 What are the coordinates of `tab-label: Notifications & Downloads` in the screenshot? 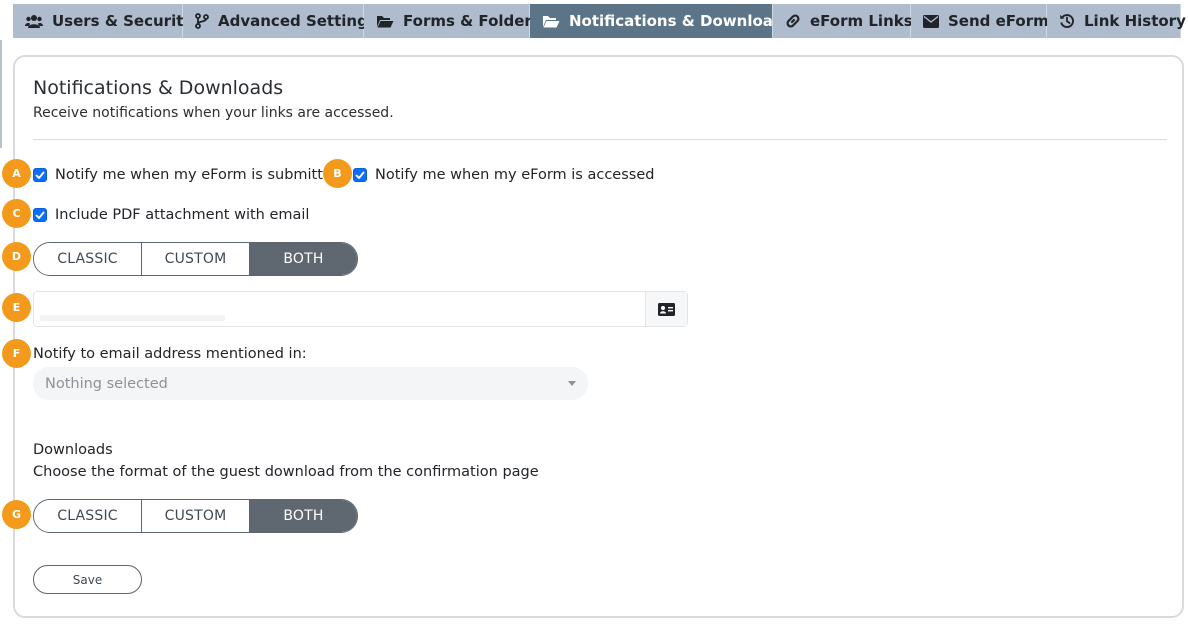 It's located at (681, 21).